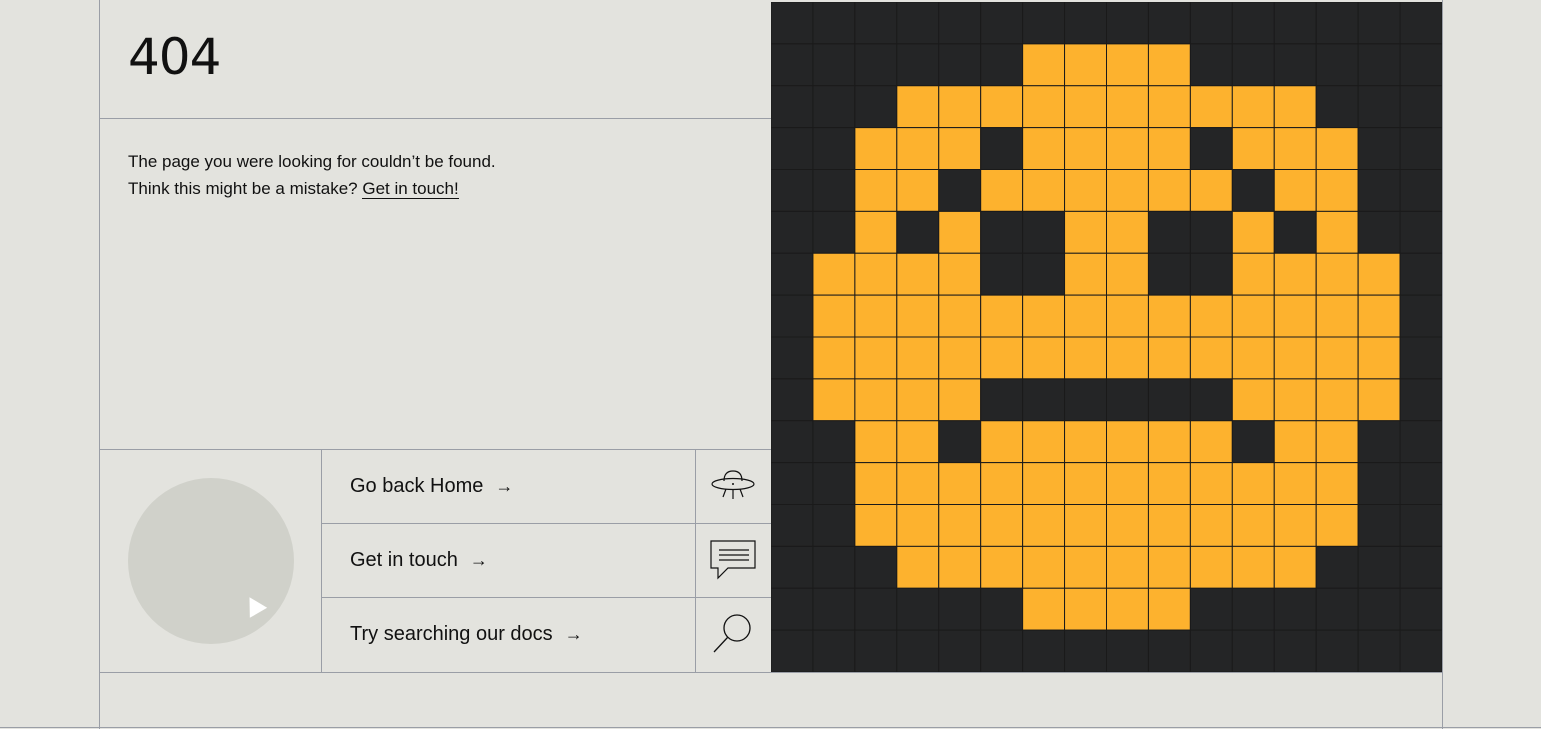  I want to click on get-in-touch-link: Get in touch →, so click(508, 560).